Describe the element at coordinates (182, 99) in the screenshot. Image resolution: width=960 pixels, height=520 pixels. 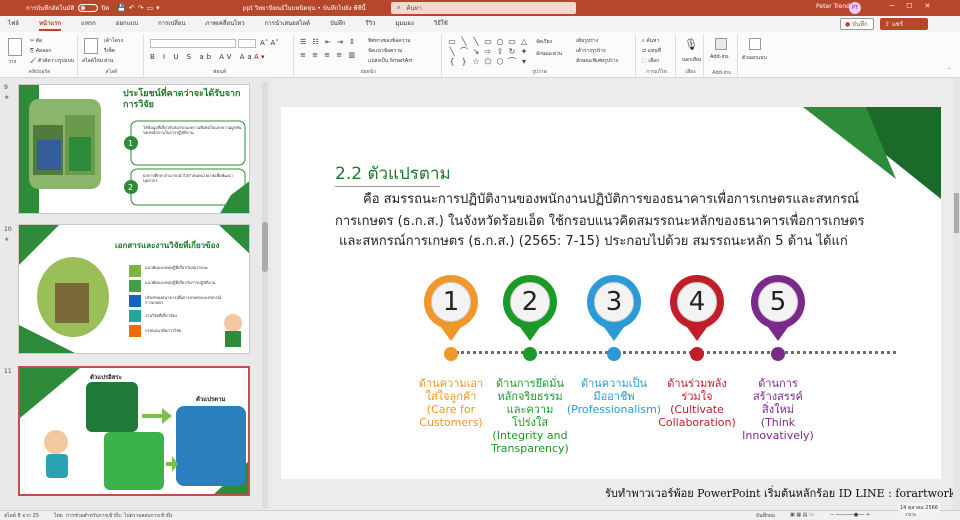
I see `thumb9-title: ประโยชน์ที่คาดว่าจะได้รับจาก การวิจัย` at that location.